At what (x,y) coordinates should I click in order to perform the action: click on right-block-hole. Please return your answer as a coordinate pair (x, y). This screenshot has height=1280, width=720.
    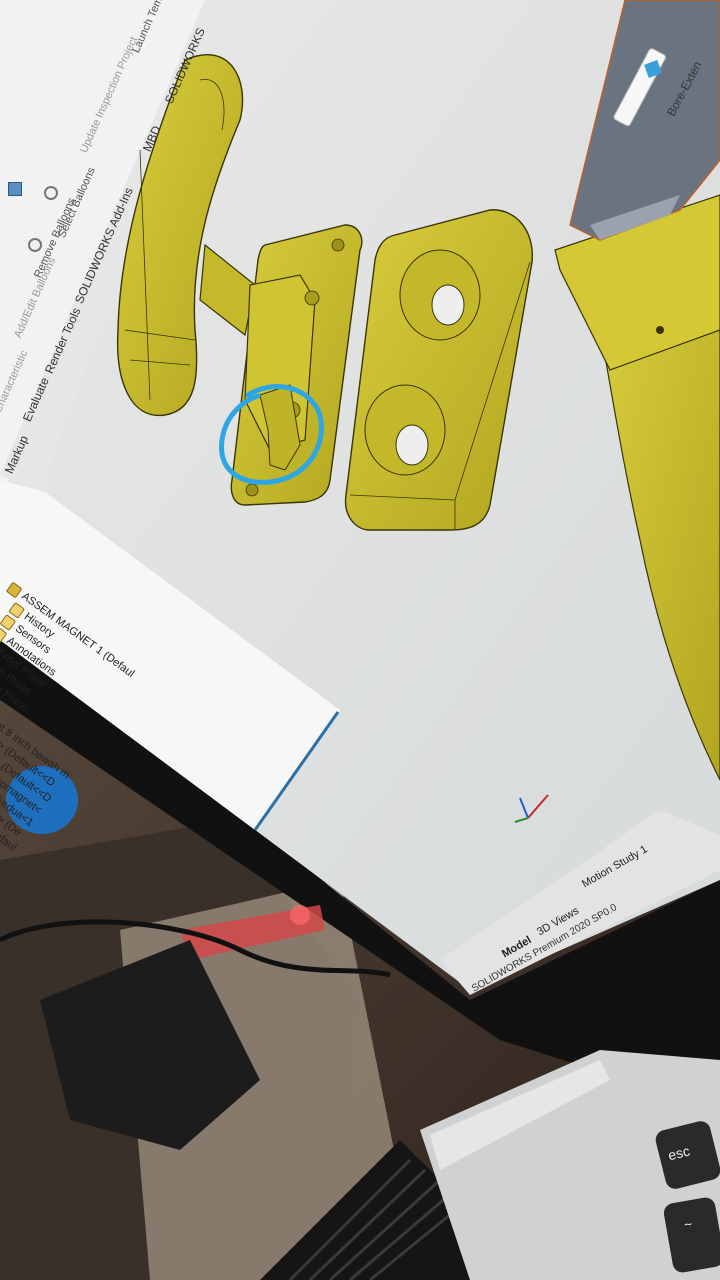
    Looking at the image, I should click on (660, 330).